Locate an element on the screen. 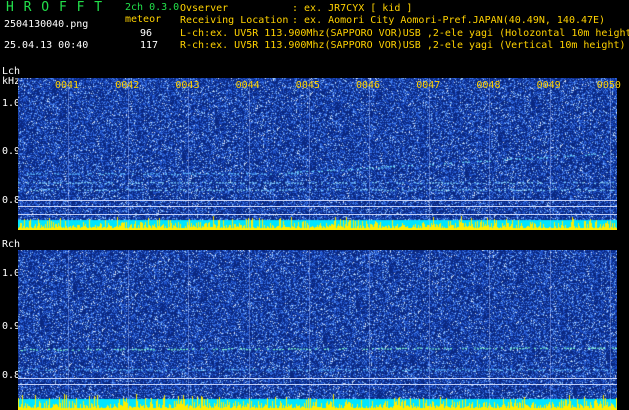 The height and width of the screenshot is (410, 629). observation-timestamp: 25.04.13 00:40 is located at coordinates (46, 45).